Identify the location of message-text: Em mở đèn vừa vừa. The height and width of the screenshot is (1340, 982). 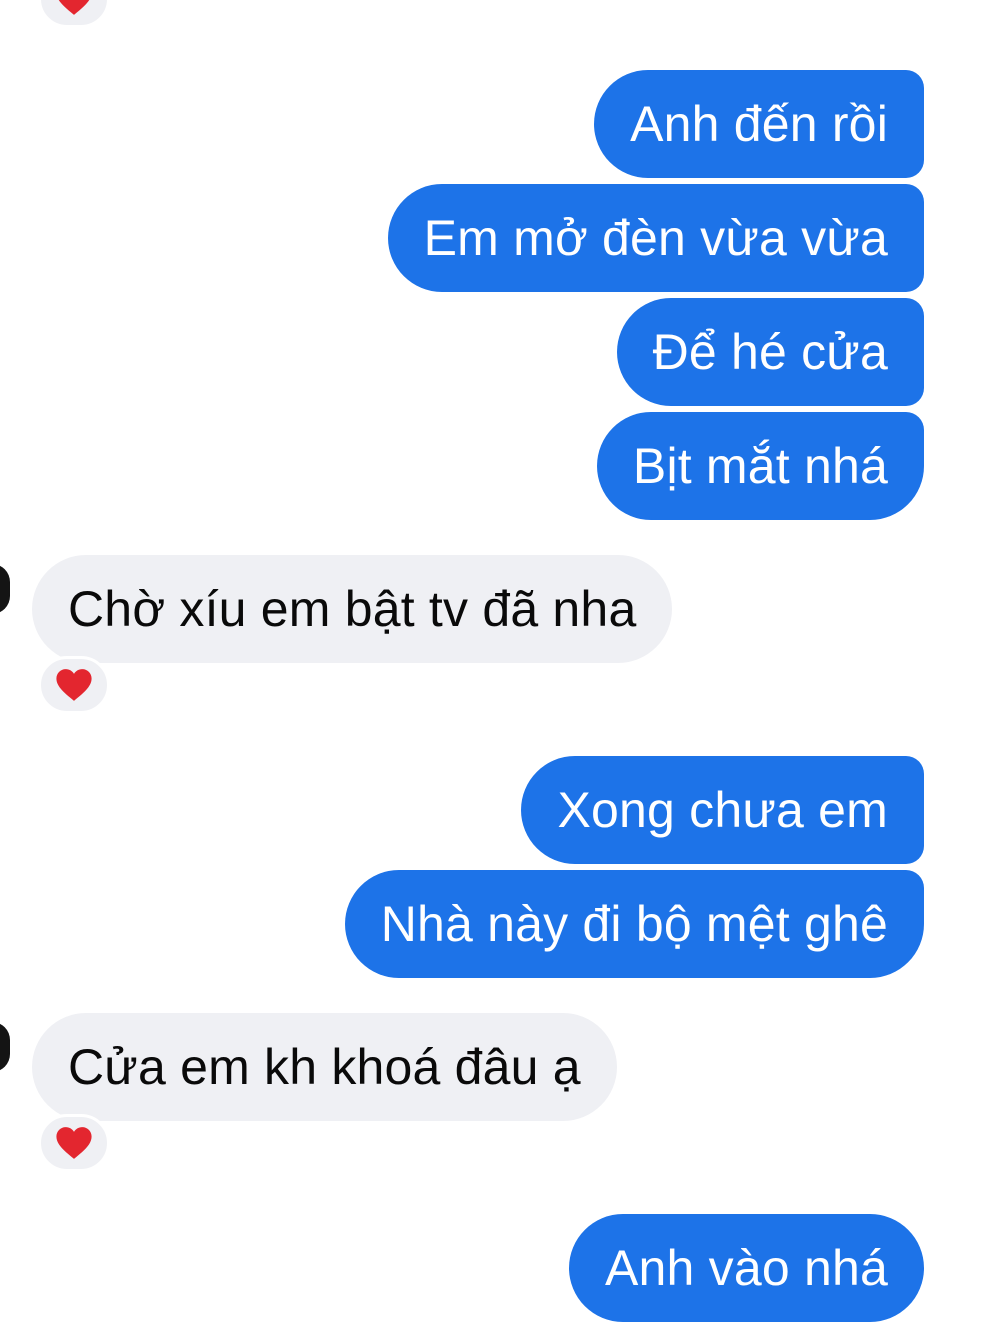
(655, 238).